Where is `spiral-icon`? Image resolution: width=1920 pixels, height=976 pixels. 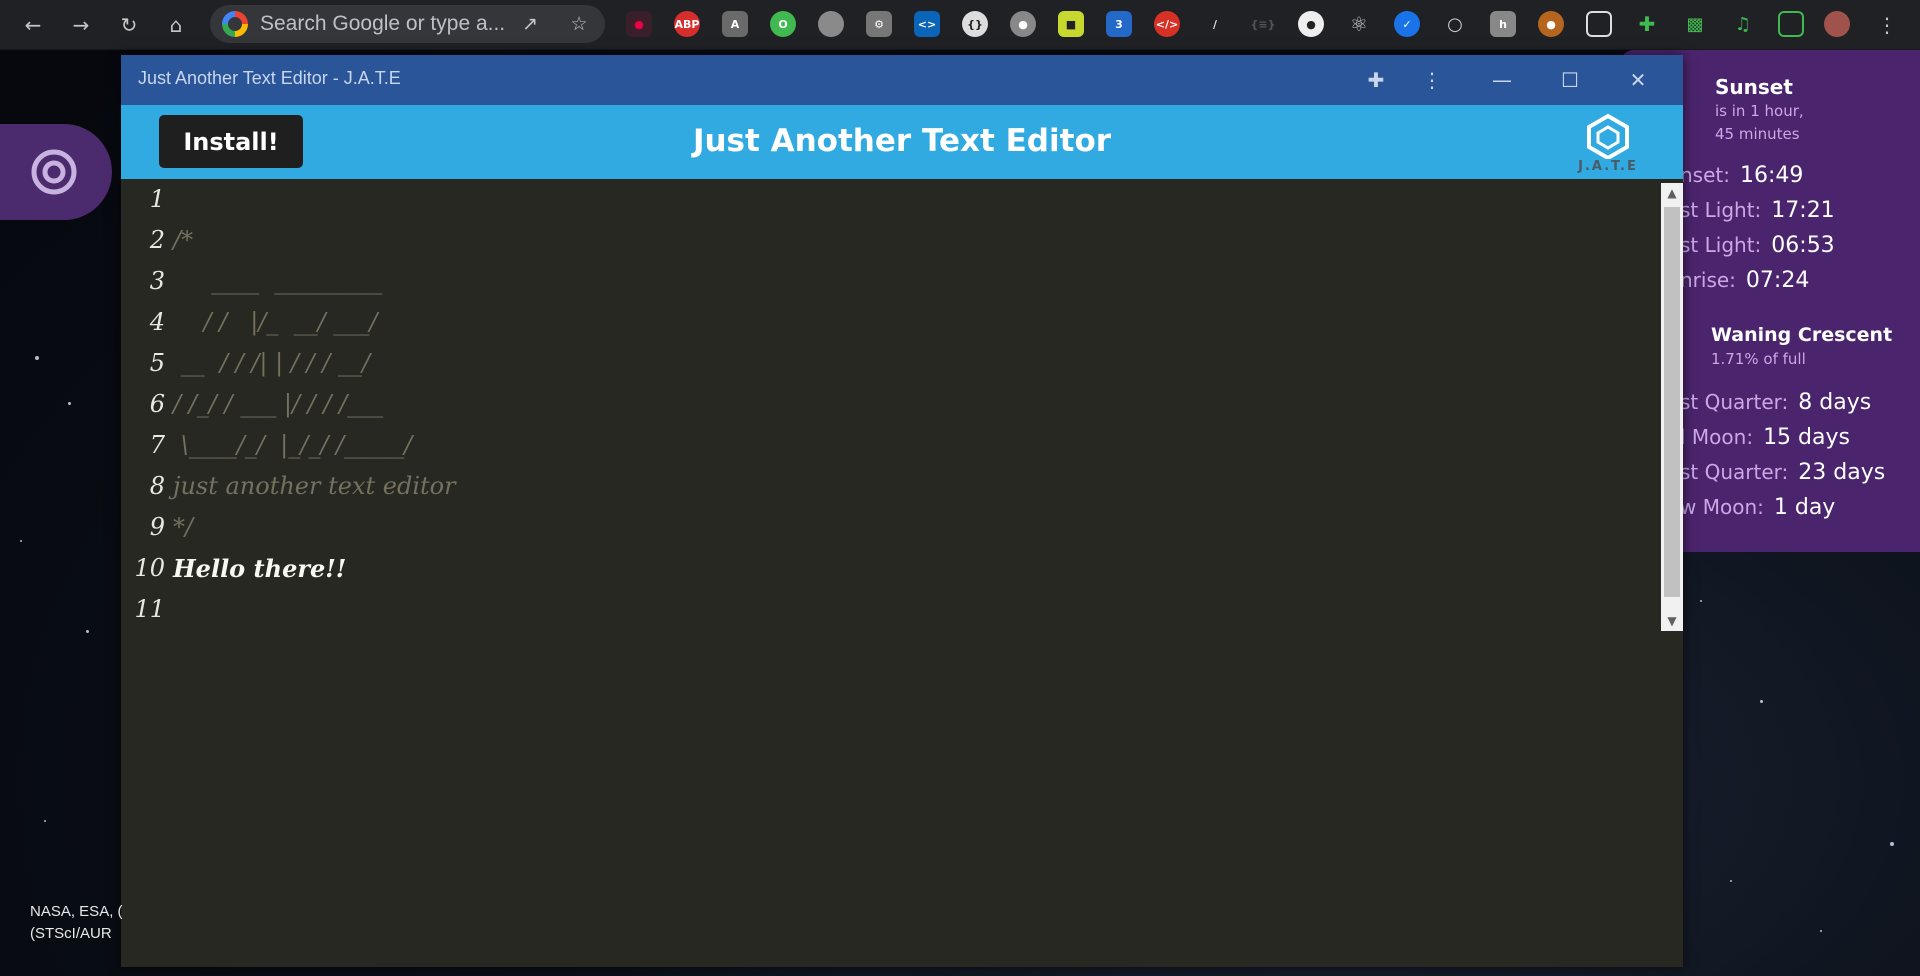
spiral-icon is located at coordinates (54, 172).